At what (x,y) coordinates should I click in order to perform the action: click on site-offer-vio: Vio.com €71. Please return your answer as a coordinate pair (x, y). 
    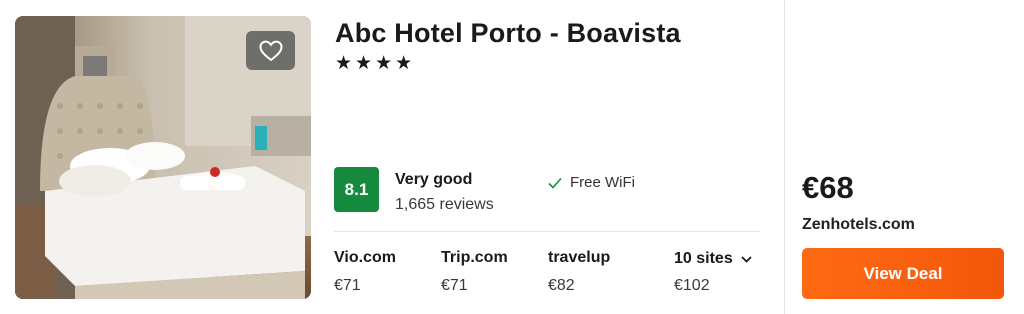
    Looking at the image, I should click on (365, 272).